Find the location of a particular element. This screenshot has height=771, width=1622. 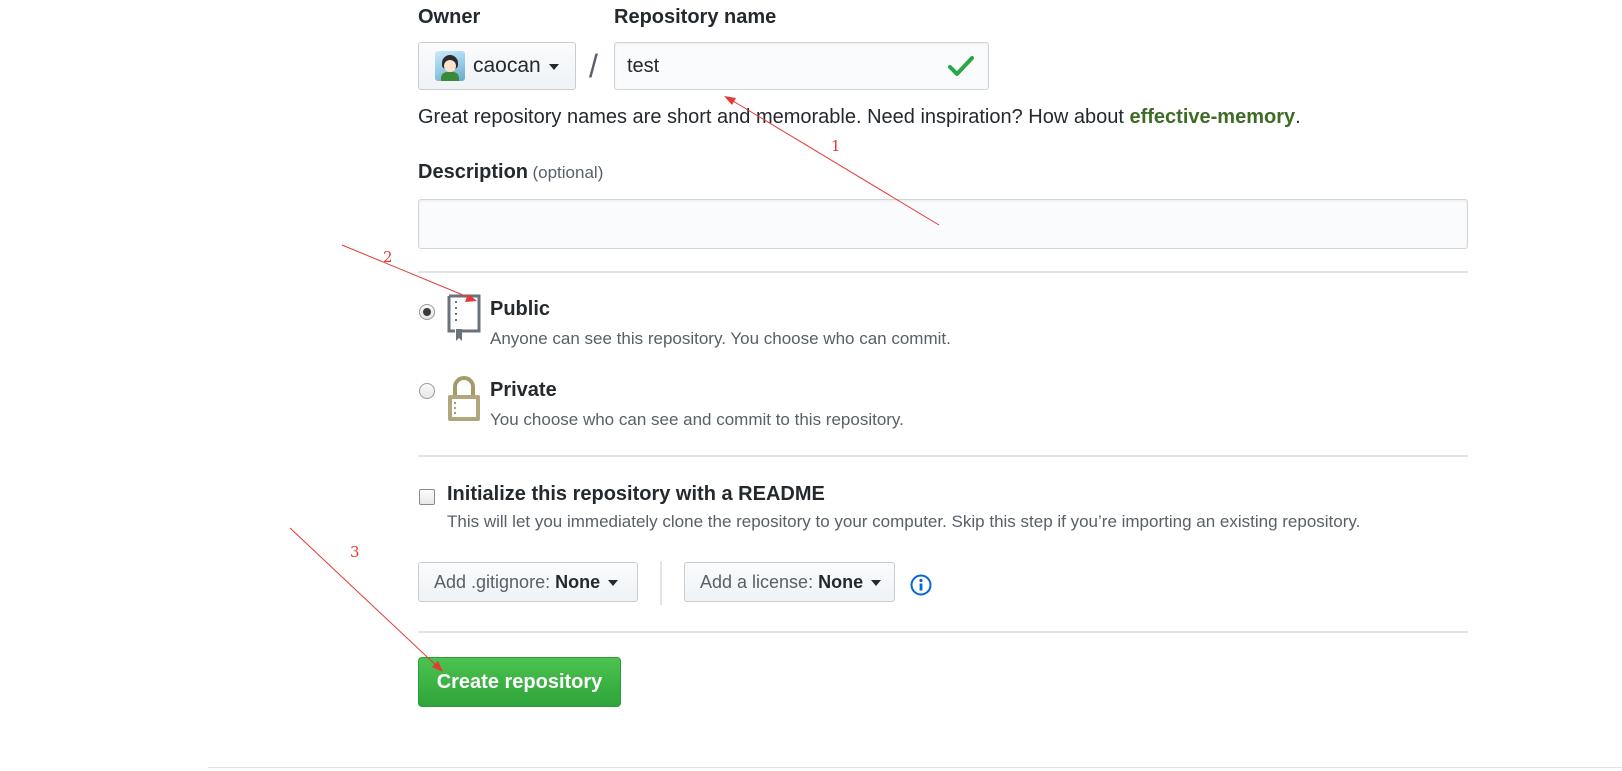

public-title: Public is located at coordinates (520, 309).